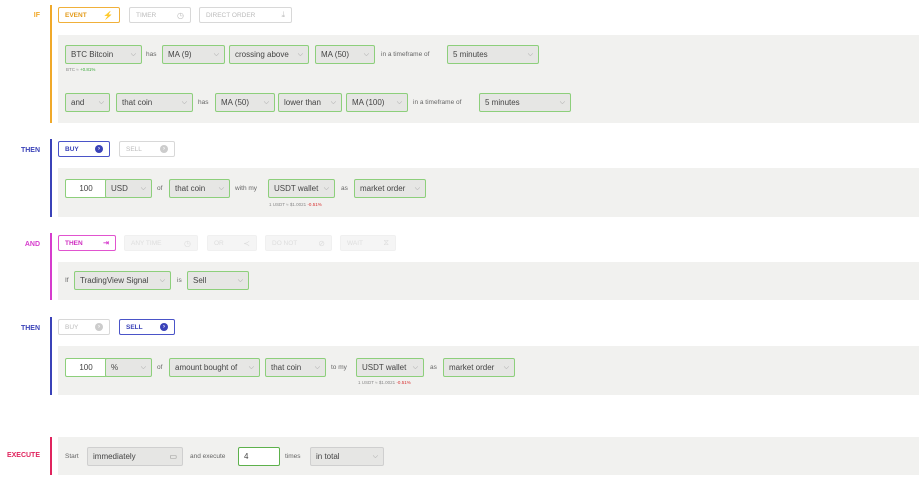  What do you see at coordinates (259, 456) in the screenshot?
I see `times-input: 4` at bounding box center [259, 456].